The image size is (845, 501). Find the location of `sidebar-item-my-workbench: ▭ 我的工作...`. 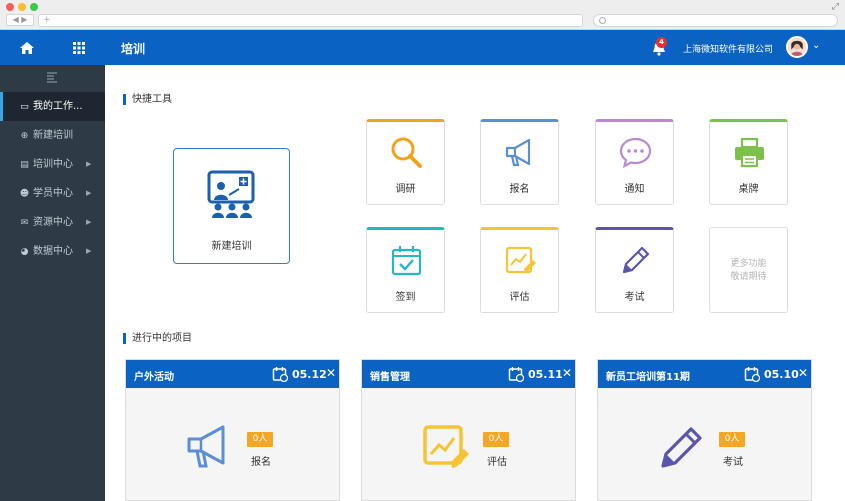

sidebar-item-my-workbench: ▭ 我的工作... is located at coordinates (52, 106).